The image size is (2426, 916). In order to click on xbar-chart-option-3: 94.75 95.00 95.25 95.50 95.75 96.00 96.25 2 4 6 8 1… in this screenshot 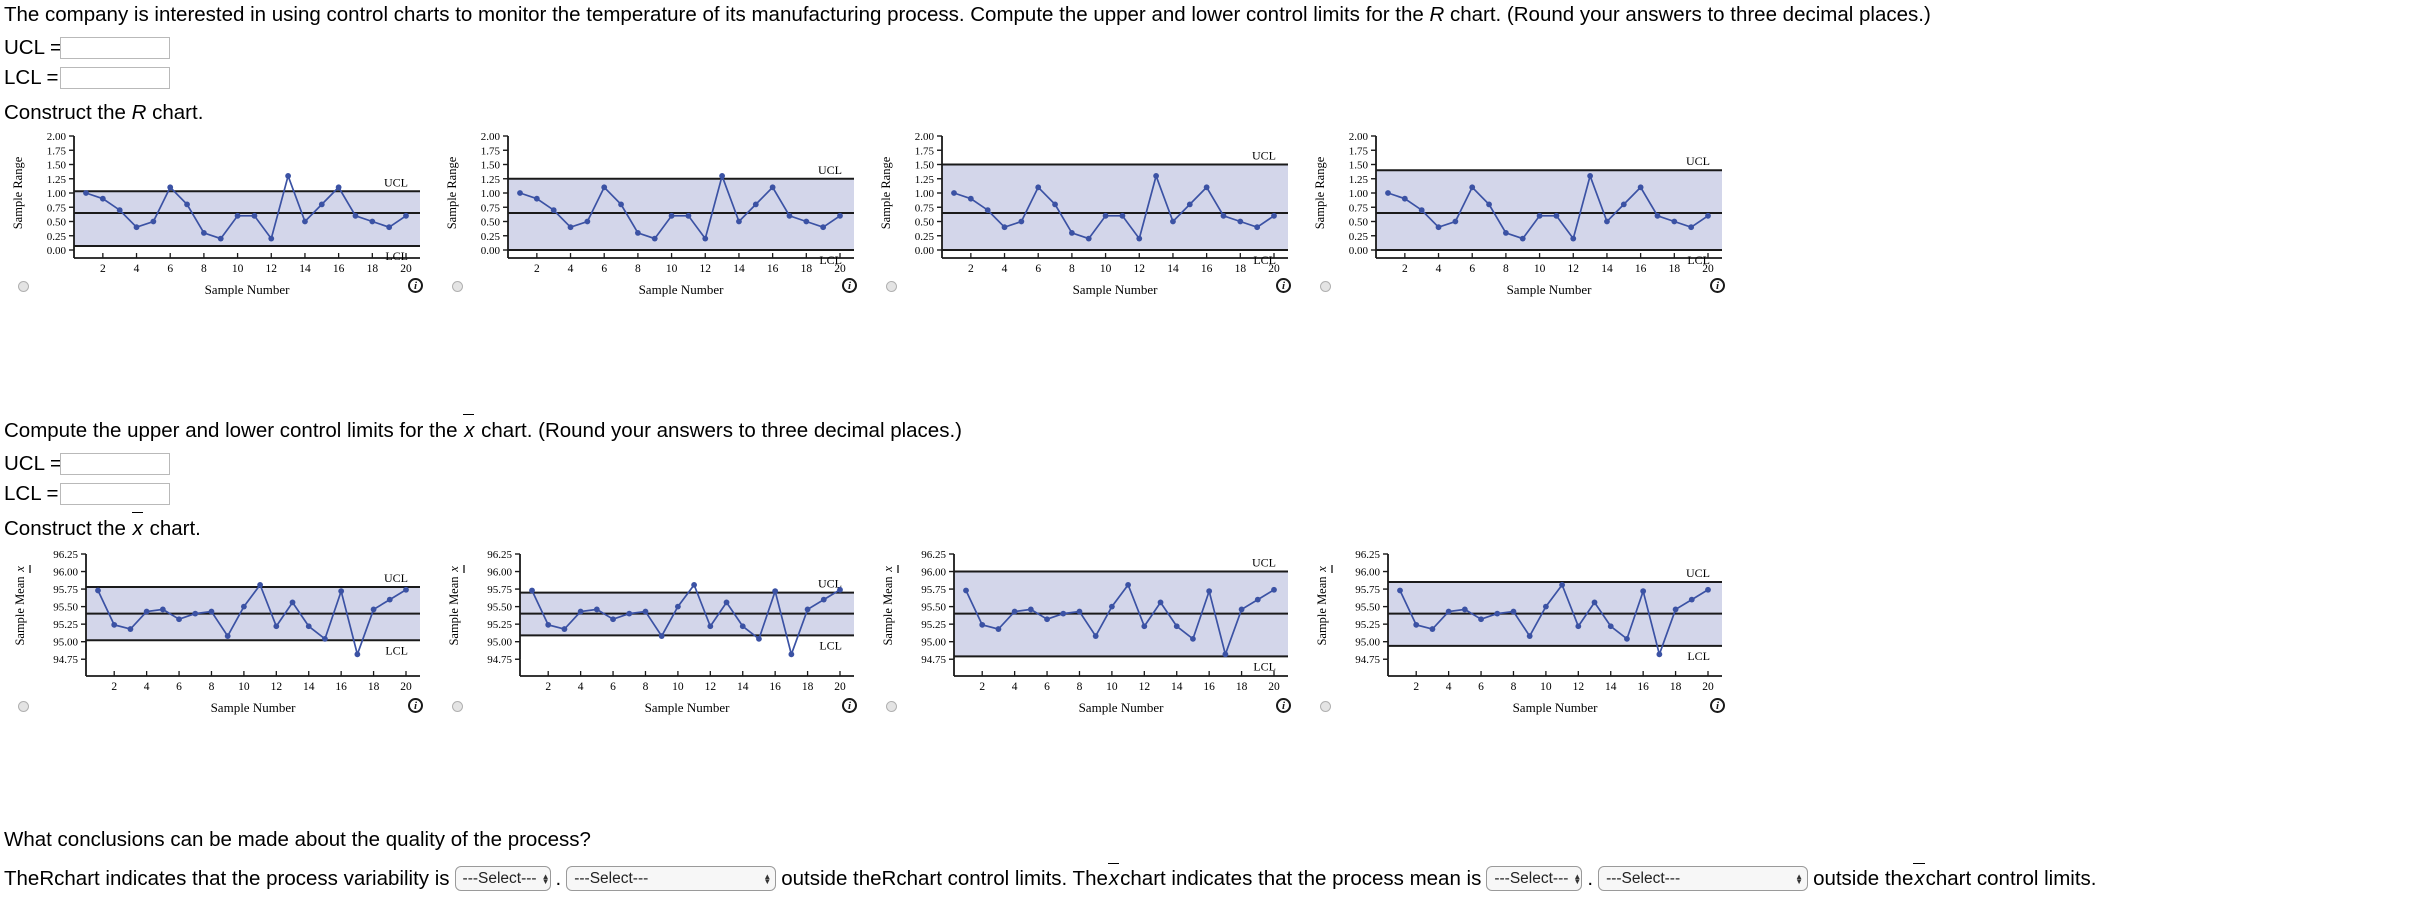, I will do `click(1091, 632)`.